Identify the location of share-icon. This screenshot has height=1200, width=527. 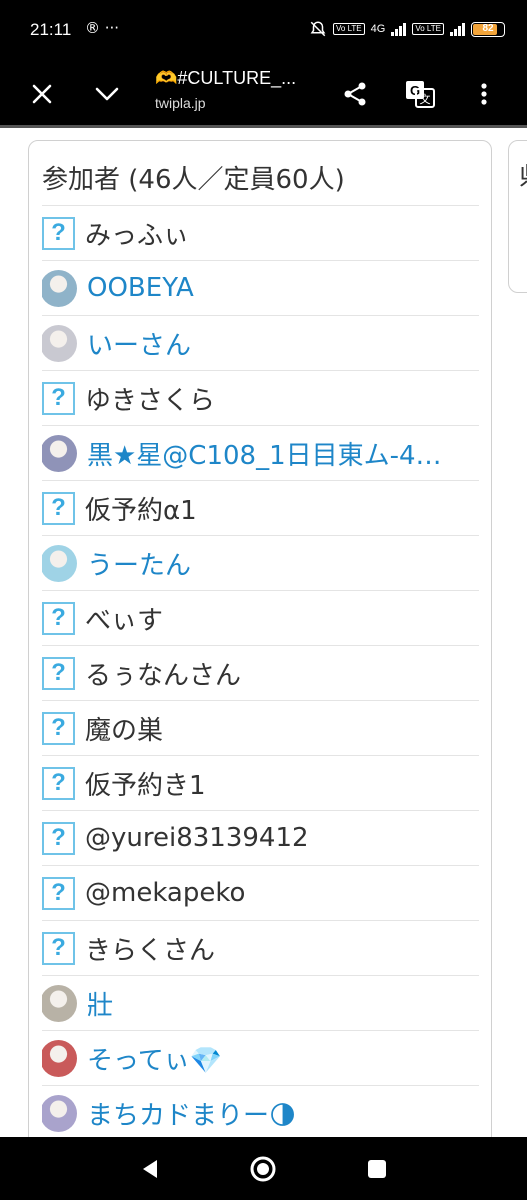
(355, 93).